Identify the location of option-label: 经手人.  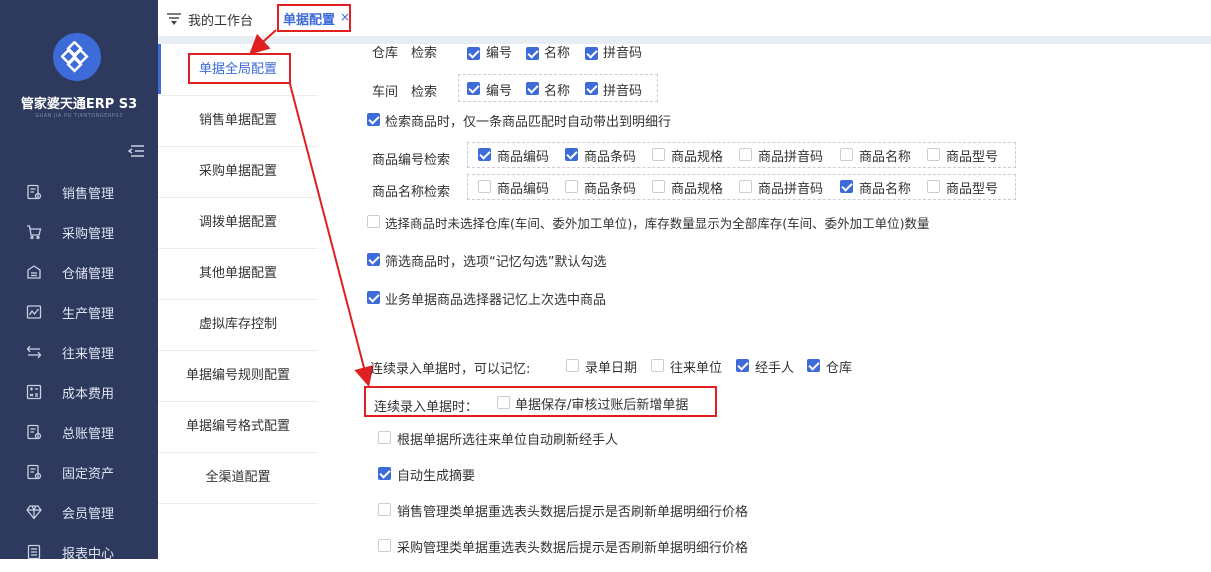
(775, 368).